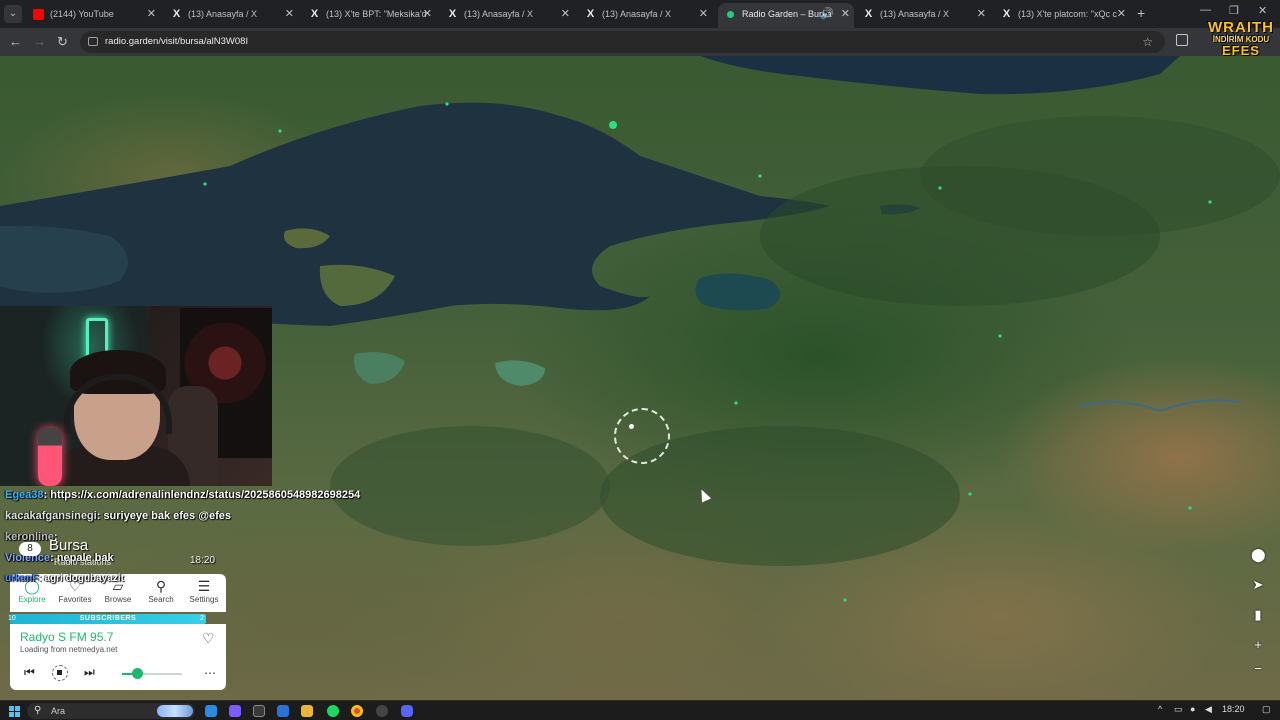 Image resolution: width=1280 pixels, height=720 pixels. Describe the element at coordinates (1205, 10) in the screenshot. I see `minimize-icon: —` at that location.